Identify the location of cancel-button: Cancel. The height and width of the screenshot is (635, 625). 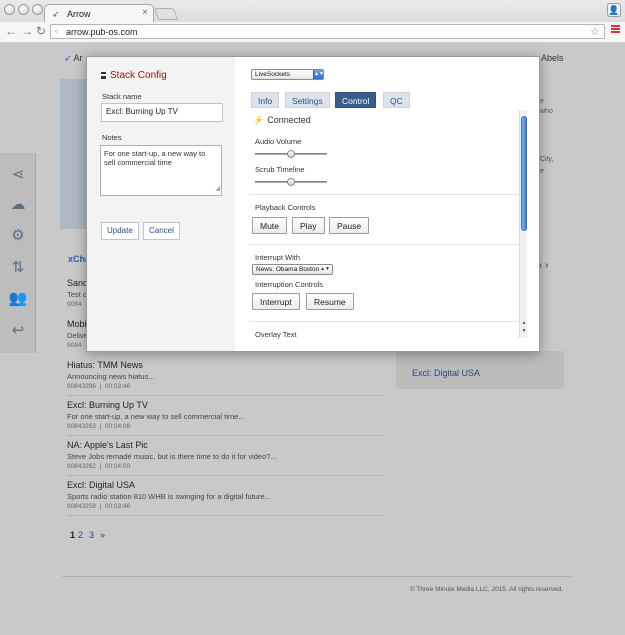
(161, 231).